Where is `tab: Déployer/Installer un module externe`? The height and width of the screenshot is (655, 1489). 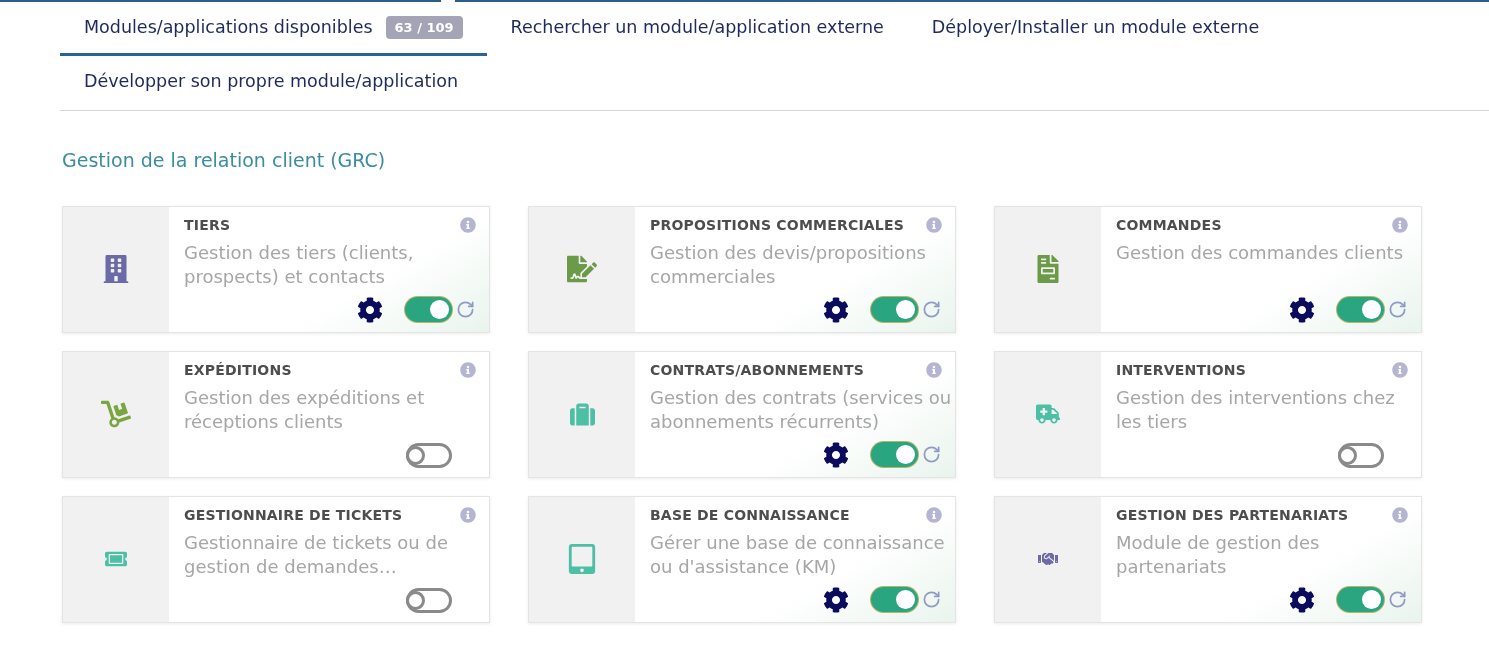
tab: Déployer/Installer un module externe is located at coordinates (1095, 29).